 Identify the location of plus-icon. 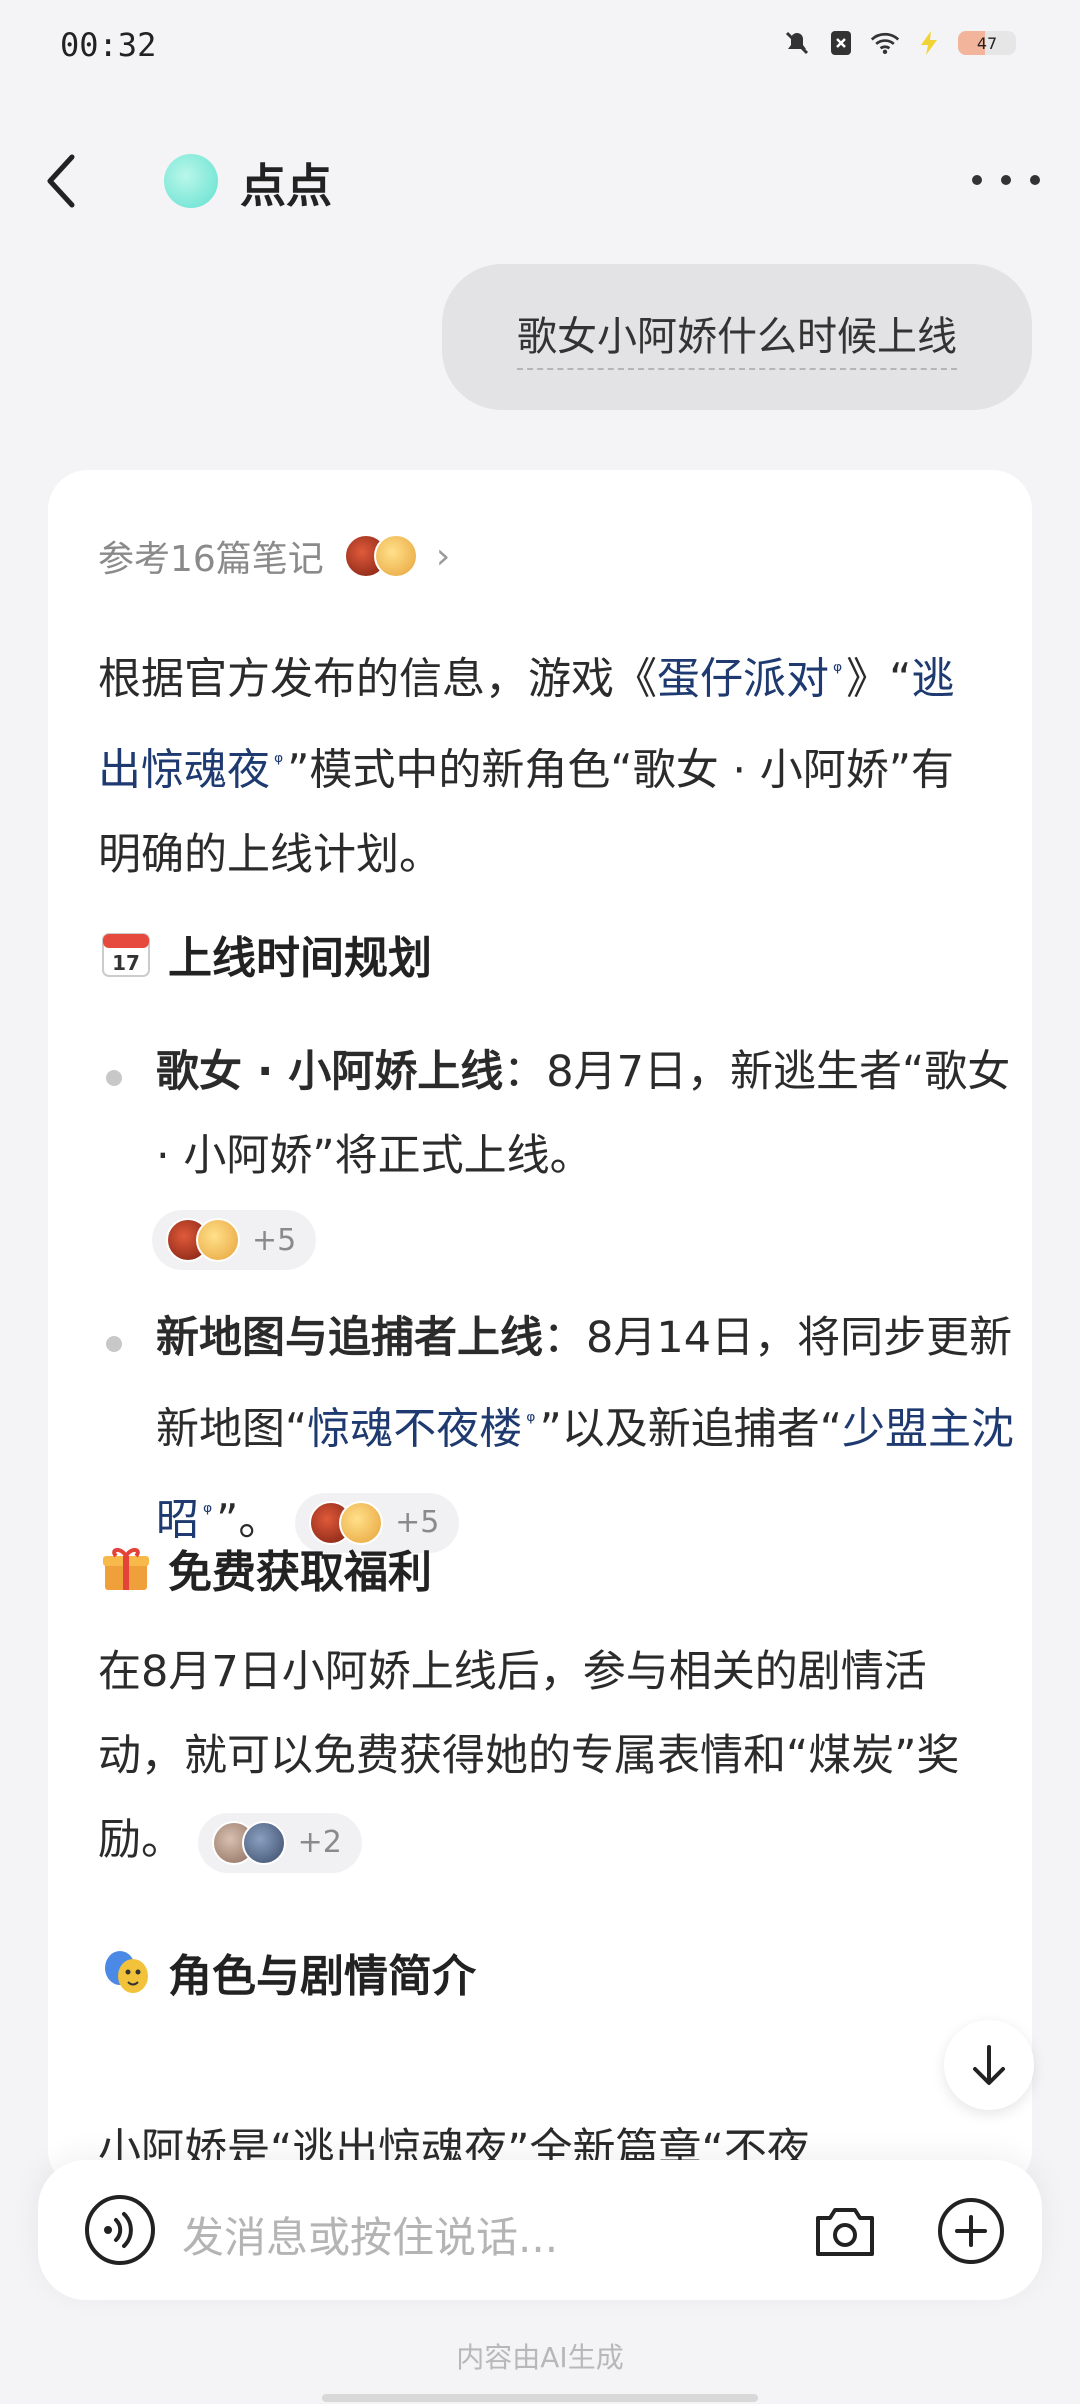
(971, 2231).